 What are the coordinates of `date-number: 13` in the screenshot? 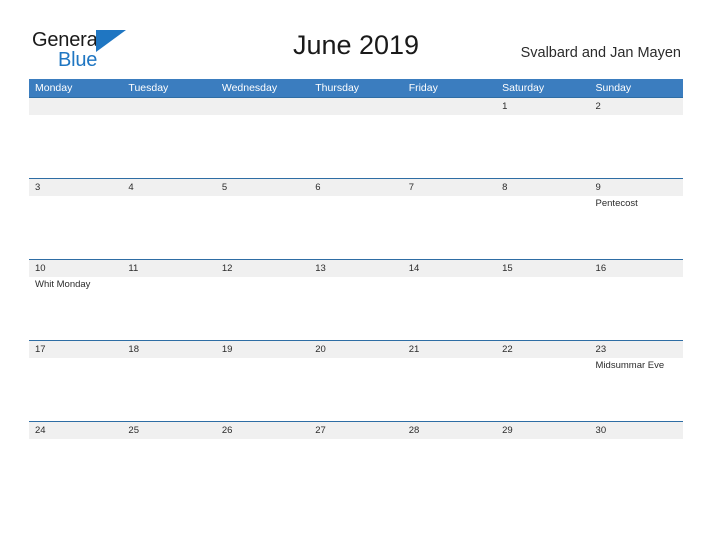 It's located at (355, 268).